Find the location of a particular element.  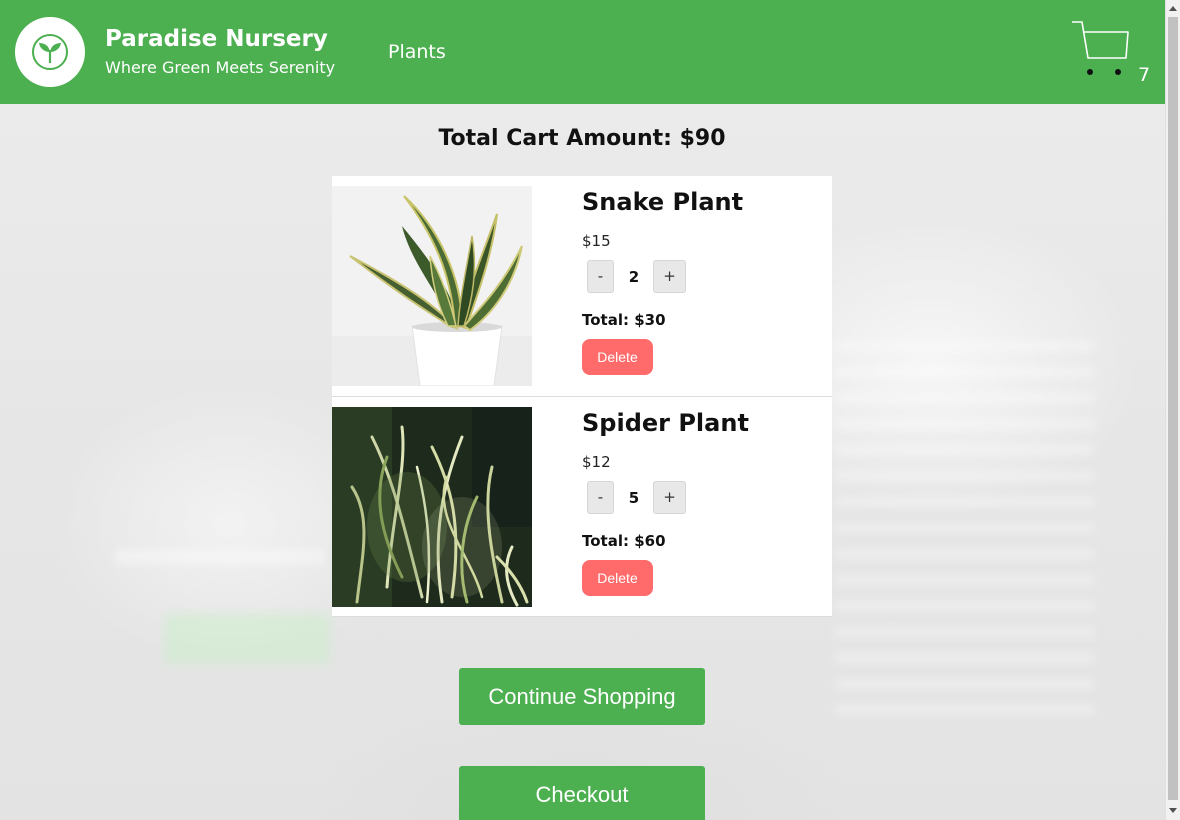

cart-item: Snake Plant $15 - 2 + Total: $30 Delete is located at coordinates (582, 286).